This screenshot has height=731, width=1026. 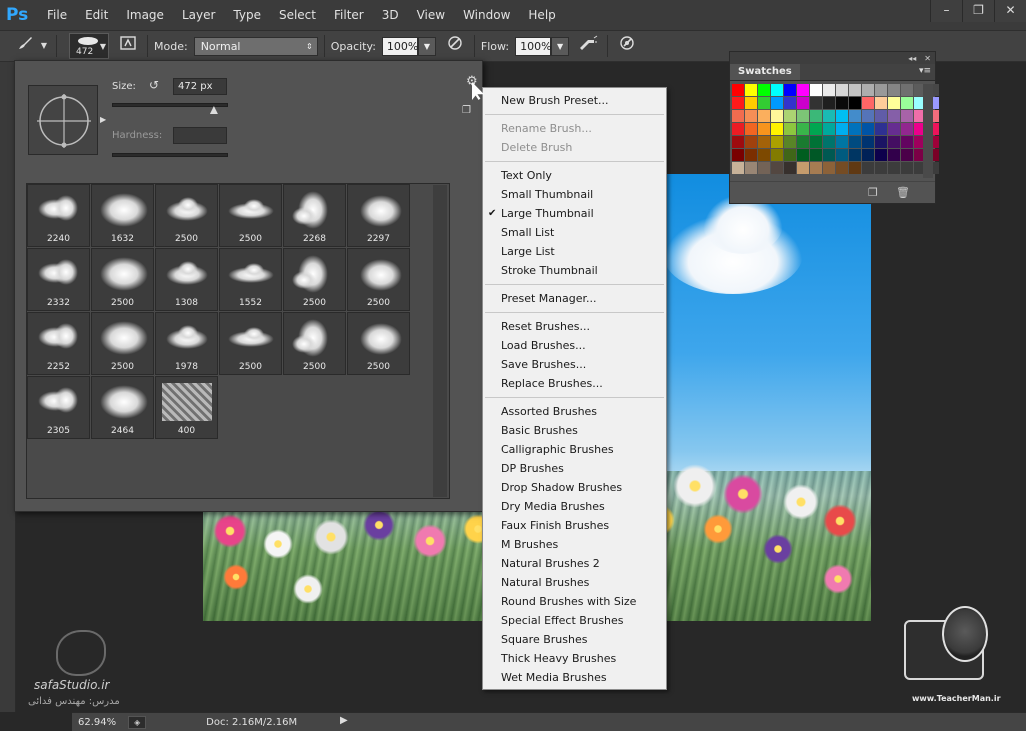 I want to click on trash-icon: 🗑, so click(x=903, y=192).